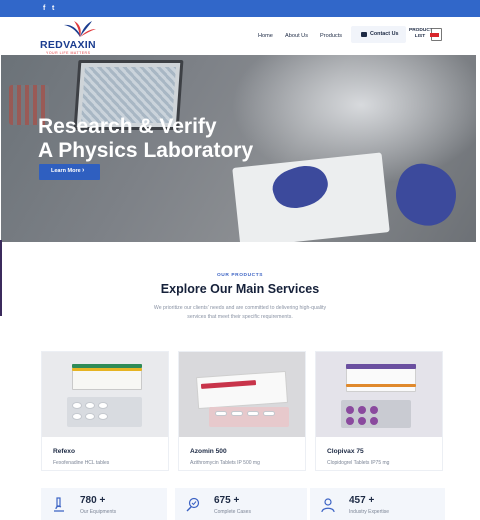 Image resolution: width=480 pixels, height=520 pixels. Describe the element at coordinates (80, 29) in the screenshot. I see `logo-flame-icon` at that location.